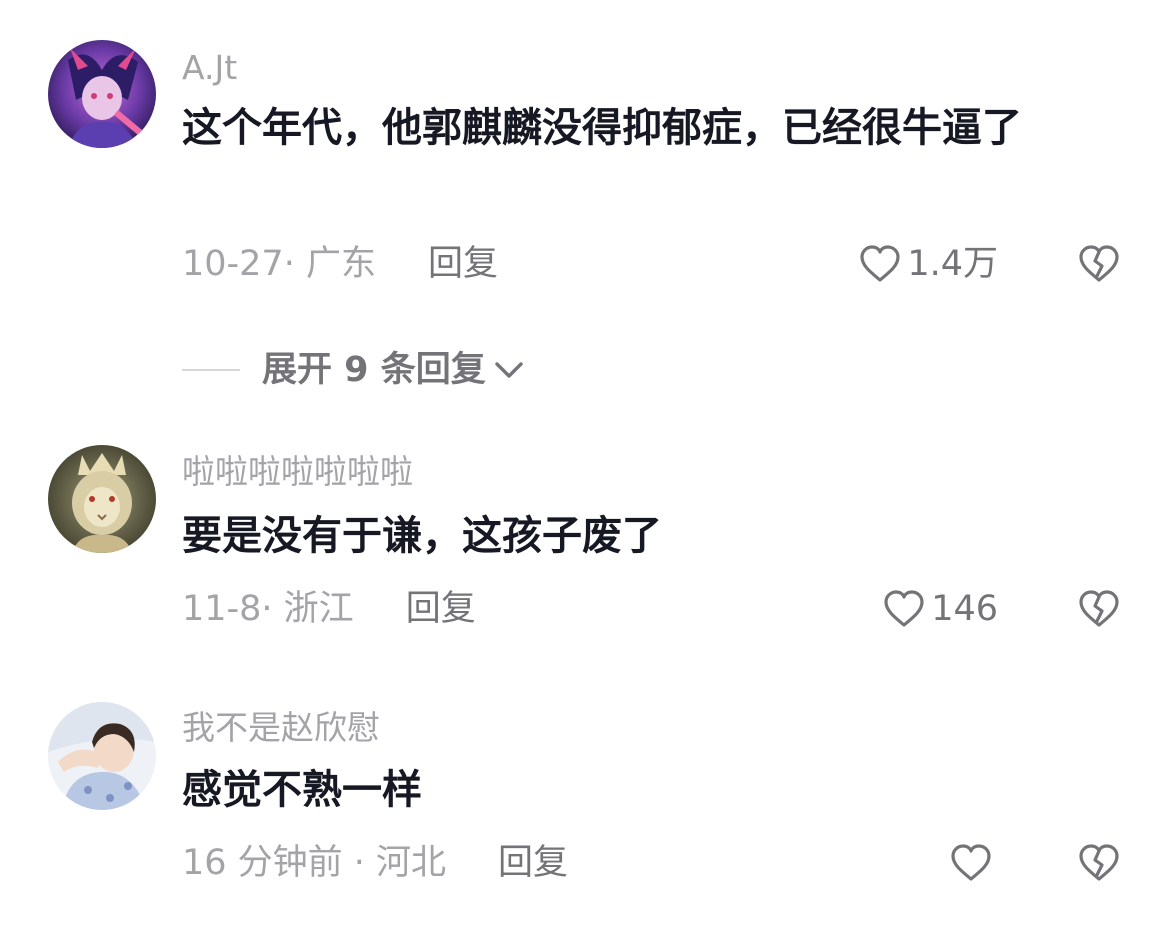 The image size is (1170, 926). I want to click on timestamp-location: 11-8· 浙江, so click(268, 609).